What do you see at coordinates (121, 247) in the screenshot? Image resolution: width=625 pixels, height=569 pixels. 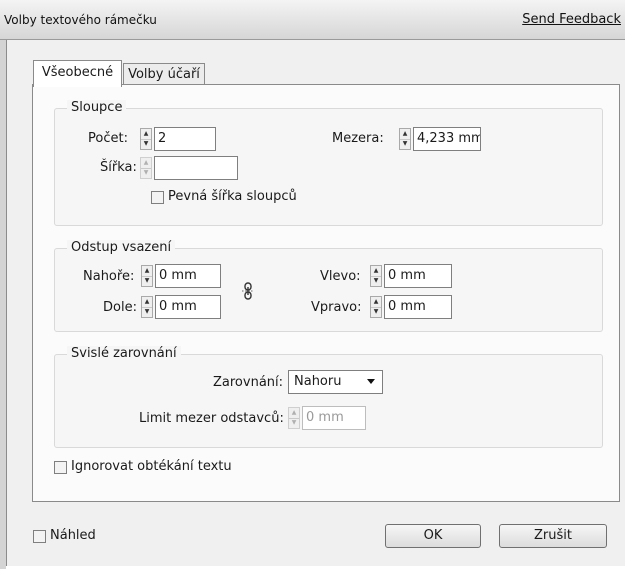 I see `inset-legend: Odstup vsazení` at bounding box center [121, 247].